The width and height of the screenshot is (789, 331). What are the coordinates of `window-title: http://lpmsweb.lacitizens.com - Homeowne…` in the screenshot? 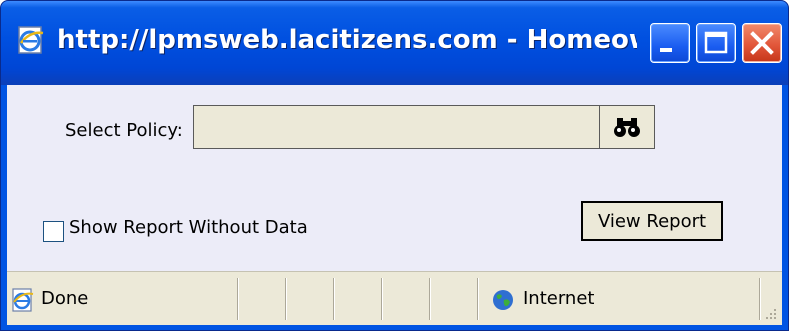 It's located at (347, 40).